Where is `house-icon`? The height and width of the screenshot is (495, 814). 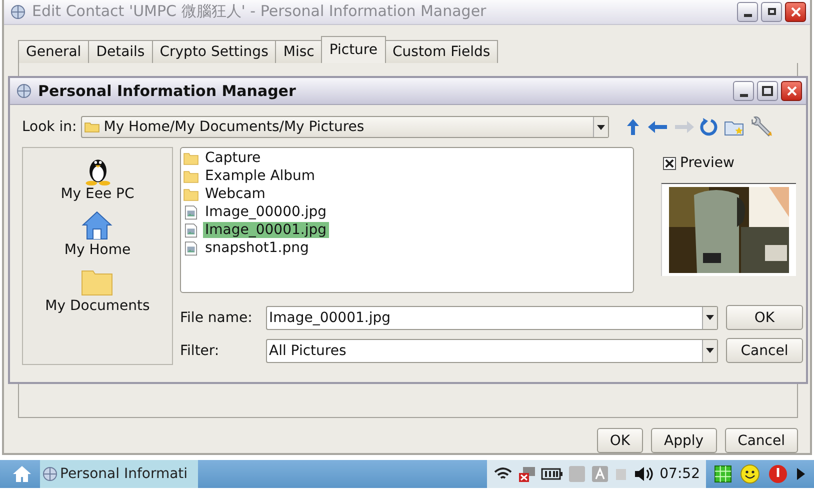 house-icon is located at coordinates (97, 226).